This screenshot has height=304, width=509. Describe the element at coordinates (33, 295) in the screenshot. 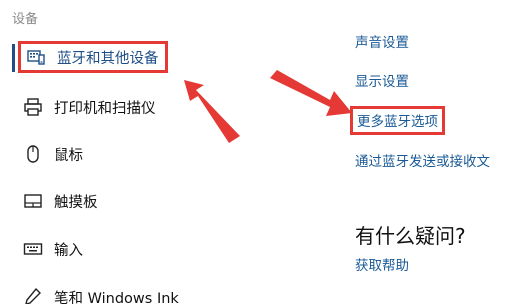

I see `pen-icon` at that location.